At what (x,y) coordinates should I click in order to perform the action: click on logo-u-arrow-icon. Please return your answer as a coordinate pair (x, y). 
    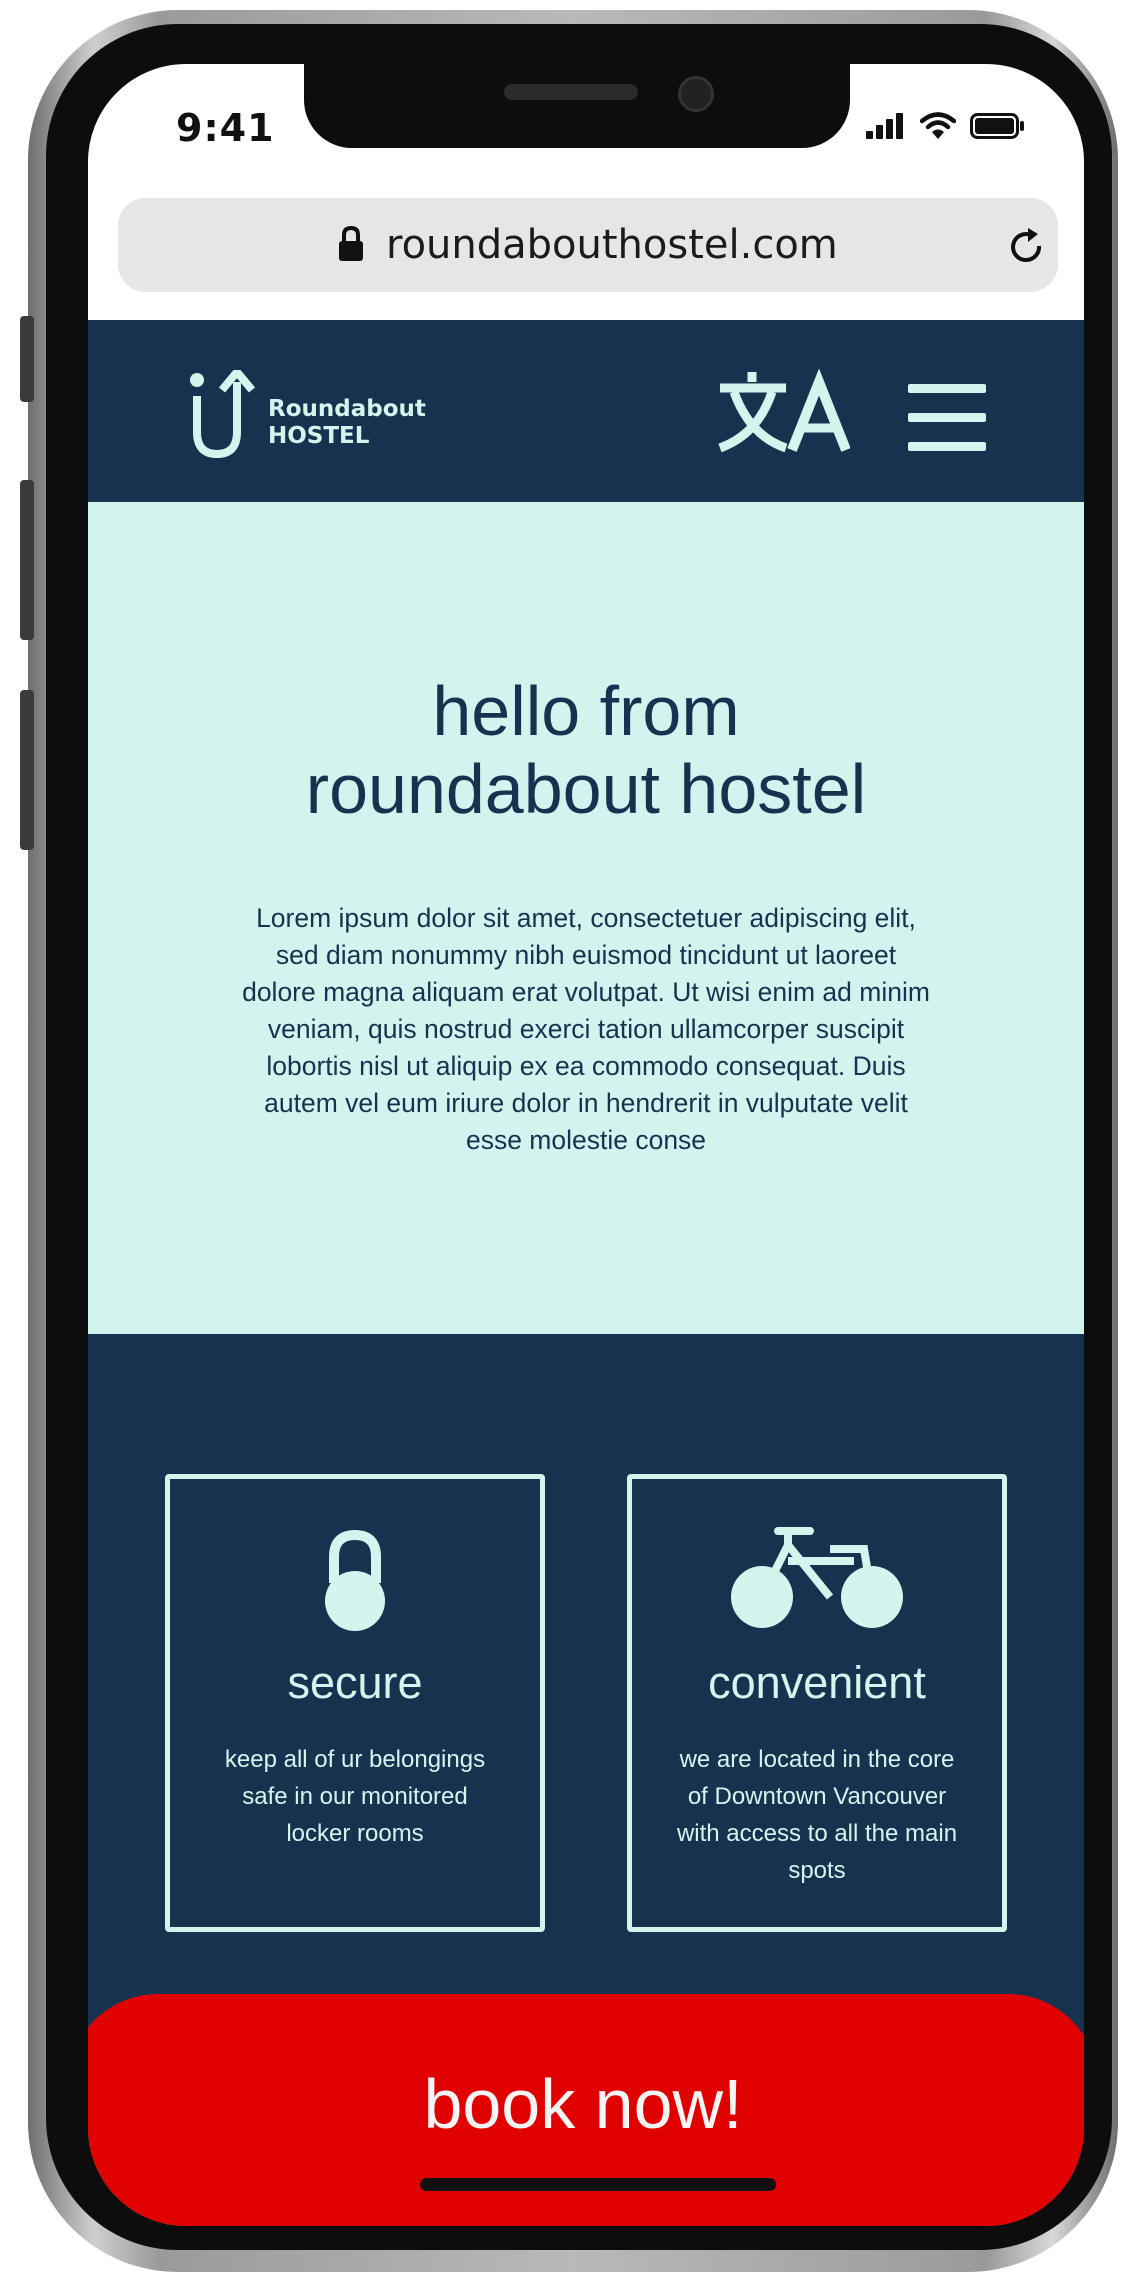
    Looking at the image, I should click on (223, 414).